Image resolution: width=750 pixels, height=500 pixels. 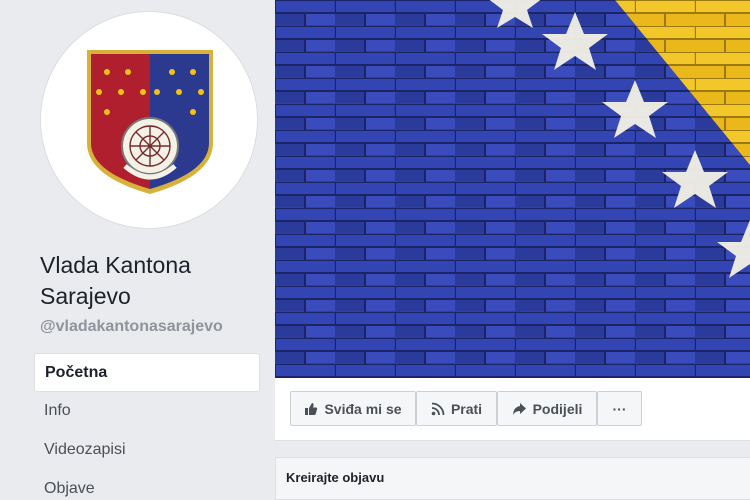 What do you see at coordinates (147, 411) in the screenshot?
I see `nav-item-info: Info` at bounding box center [147, 411].